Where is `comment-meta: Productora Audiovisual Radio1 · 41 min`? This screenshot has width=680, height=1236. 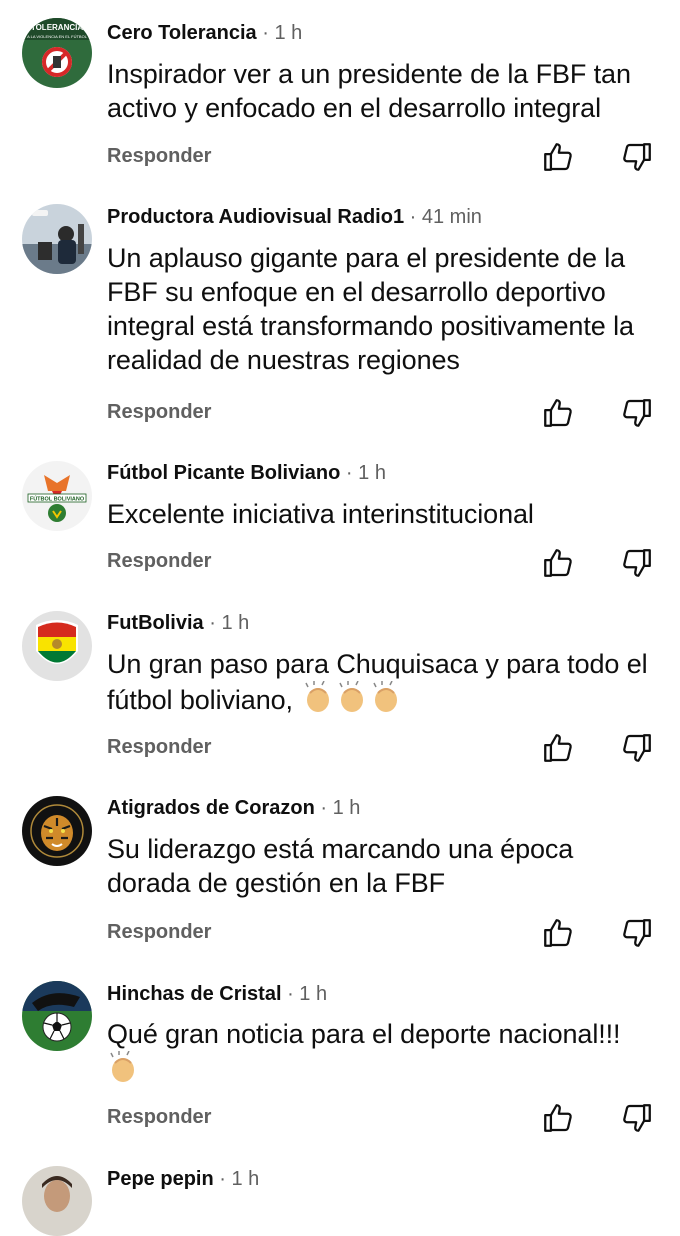
comment-meta: Productora Audiovisual Radio1 · 41 min is located at coordinates (294, 217).